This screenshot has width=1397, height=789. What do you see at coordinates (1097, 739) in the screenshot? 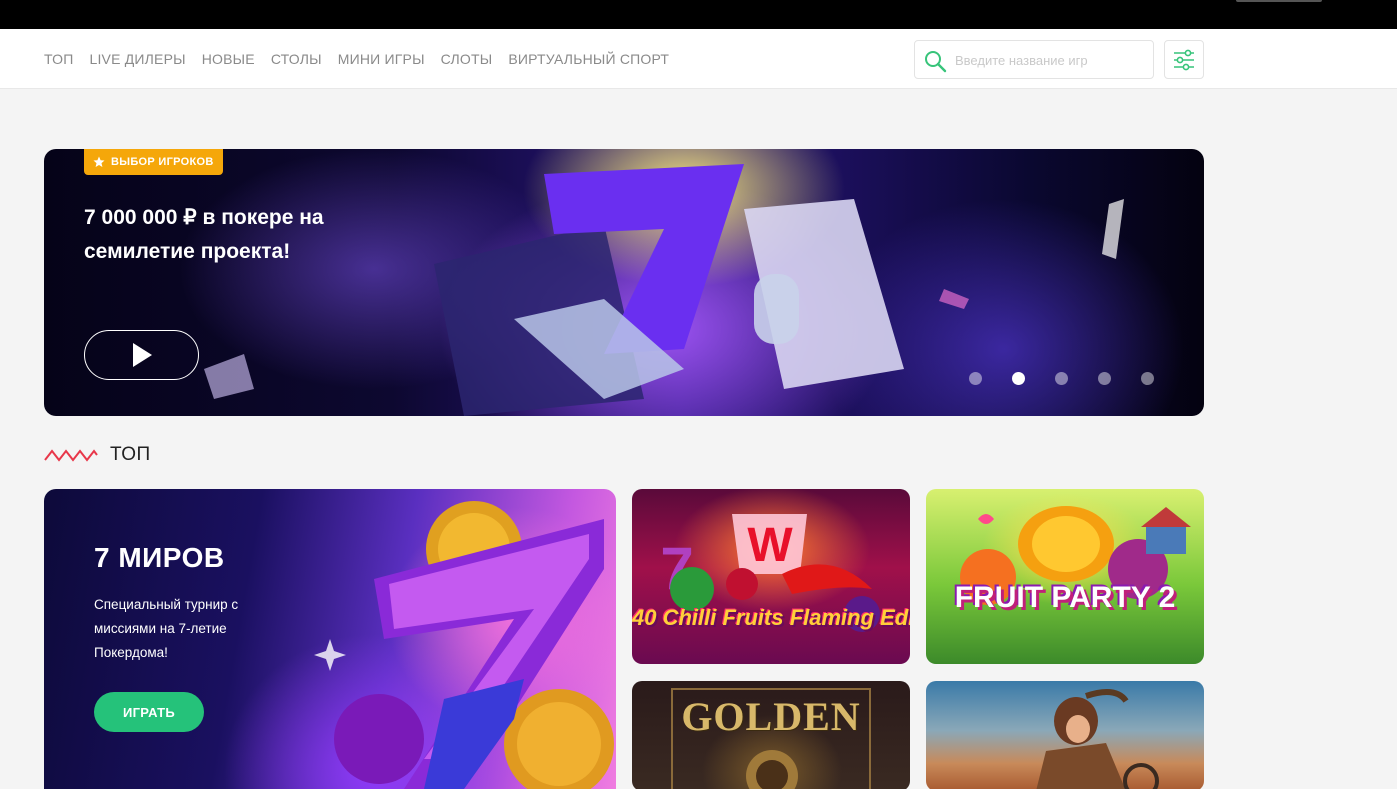
I see `adventure-art` at bounding box center [1097, 739].